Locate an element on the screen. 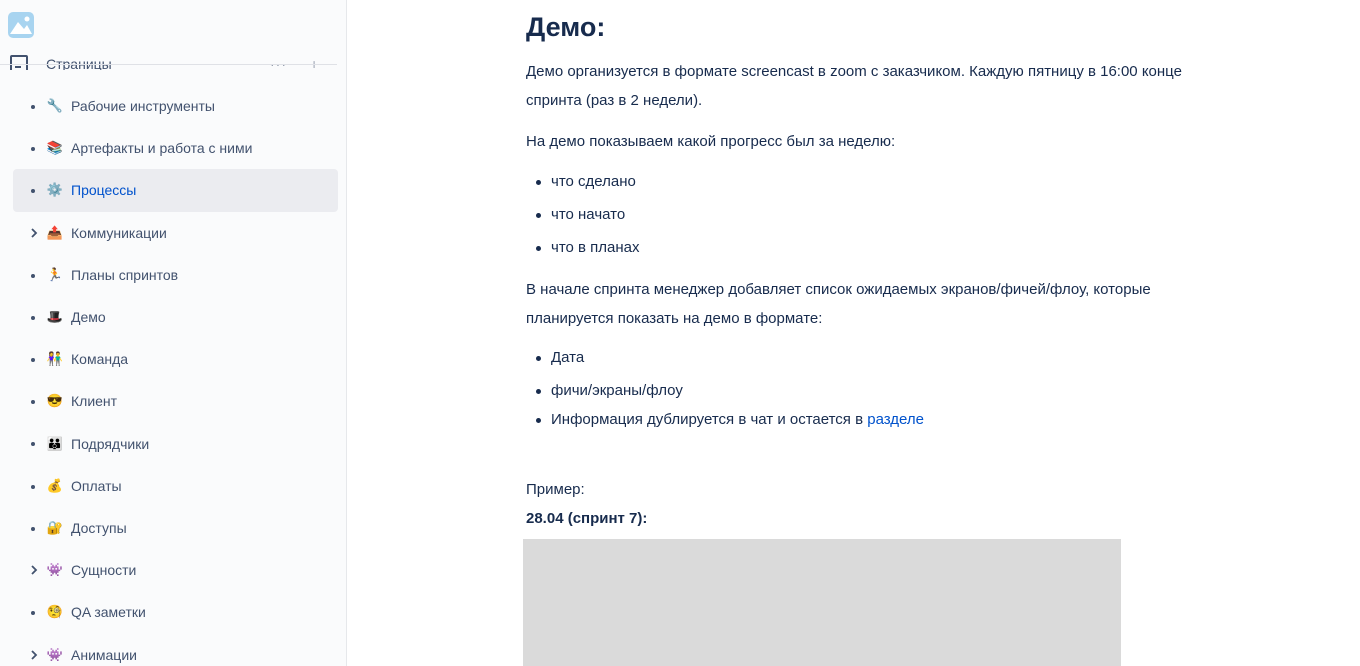 The image size is (1360, 666). page-emoji-icon: 🔐 is located at coordinates (55, 527).